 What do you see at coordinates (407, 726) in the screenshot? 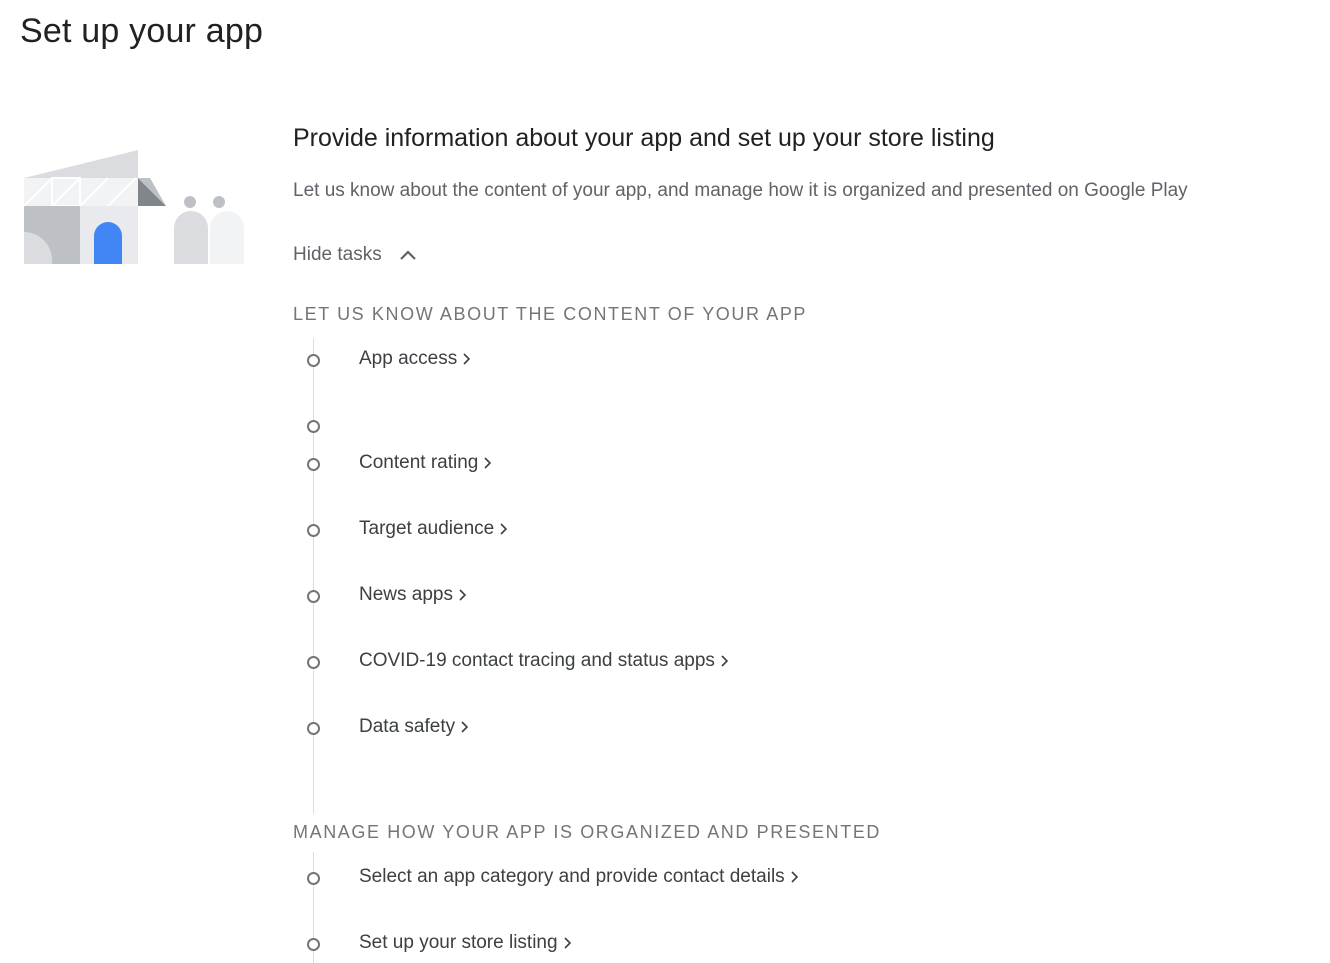
I see `task-label: Data safety` at bounding box center [407, 726].